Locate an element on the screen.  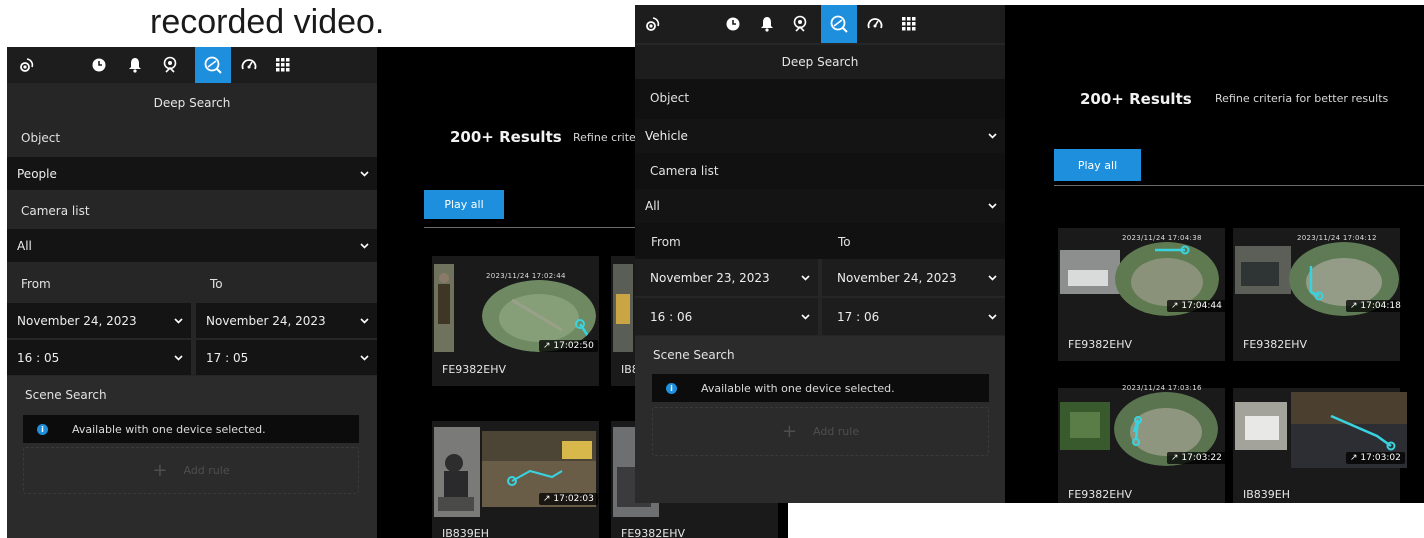
from-date-value: November 23, 2023 is located at coordinates (710, 277).